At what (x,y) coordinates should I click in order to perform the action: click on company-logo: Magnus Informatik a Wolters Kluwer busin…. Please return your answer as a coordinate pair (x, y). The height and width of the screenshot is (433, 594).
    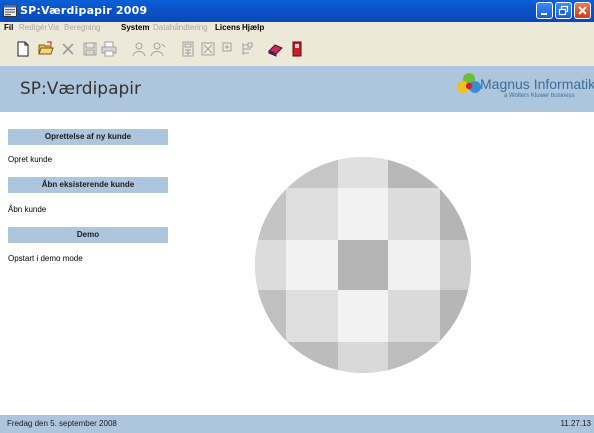
    Looking at the image, I should click on (525, 90).